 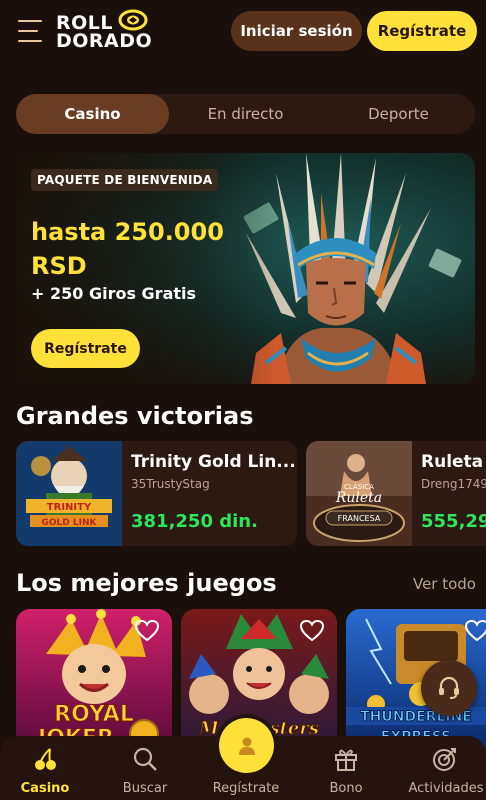 What do you see at coordinates (127, 249) in the screenshot?
I see `banner-amount: hasta 250.000 RSD` at bounding box center [127, 249].